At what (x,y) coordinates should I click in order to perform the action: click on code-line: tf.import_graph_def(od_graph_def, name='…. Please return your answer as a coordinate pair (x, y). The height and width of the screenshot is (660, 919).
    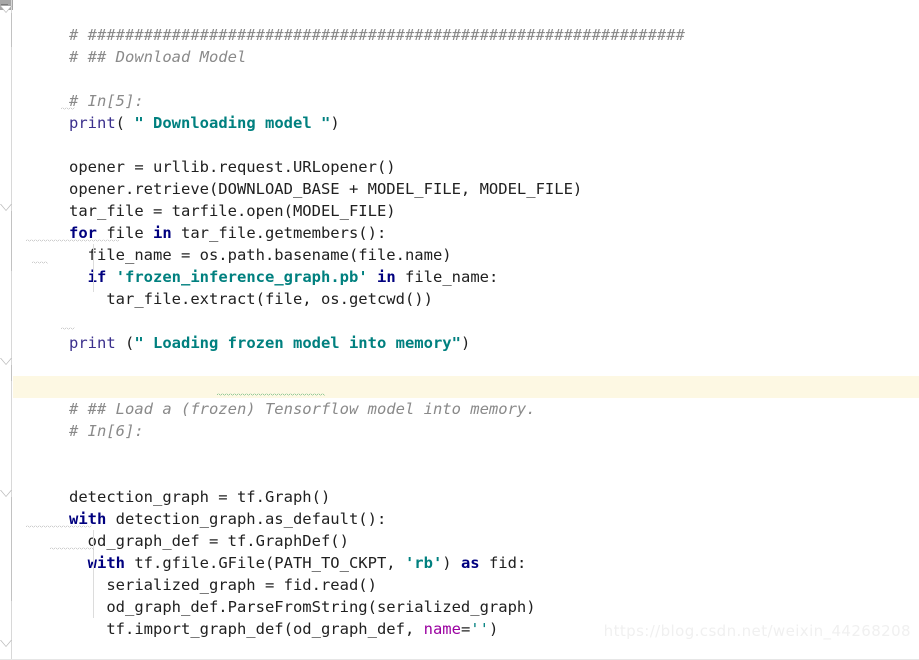
    Looking at the image, I should click on (459, 617).